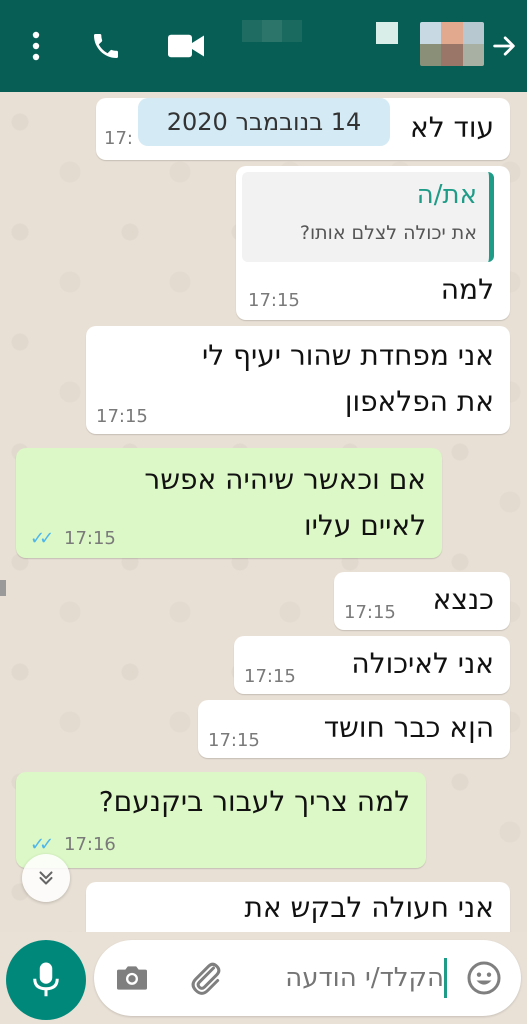  Describe the element at coordinates (387, 33) in the screenshot. I see `contact-status-blurred` at that location.